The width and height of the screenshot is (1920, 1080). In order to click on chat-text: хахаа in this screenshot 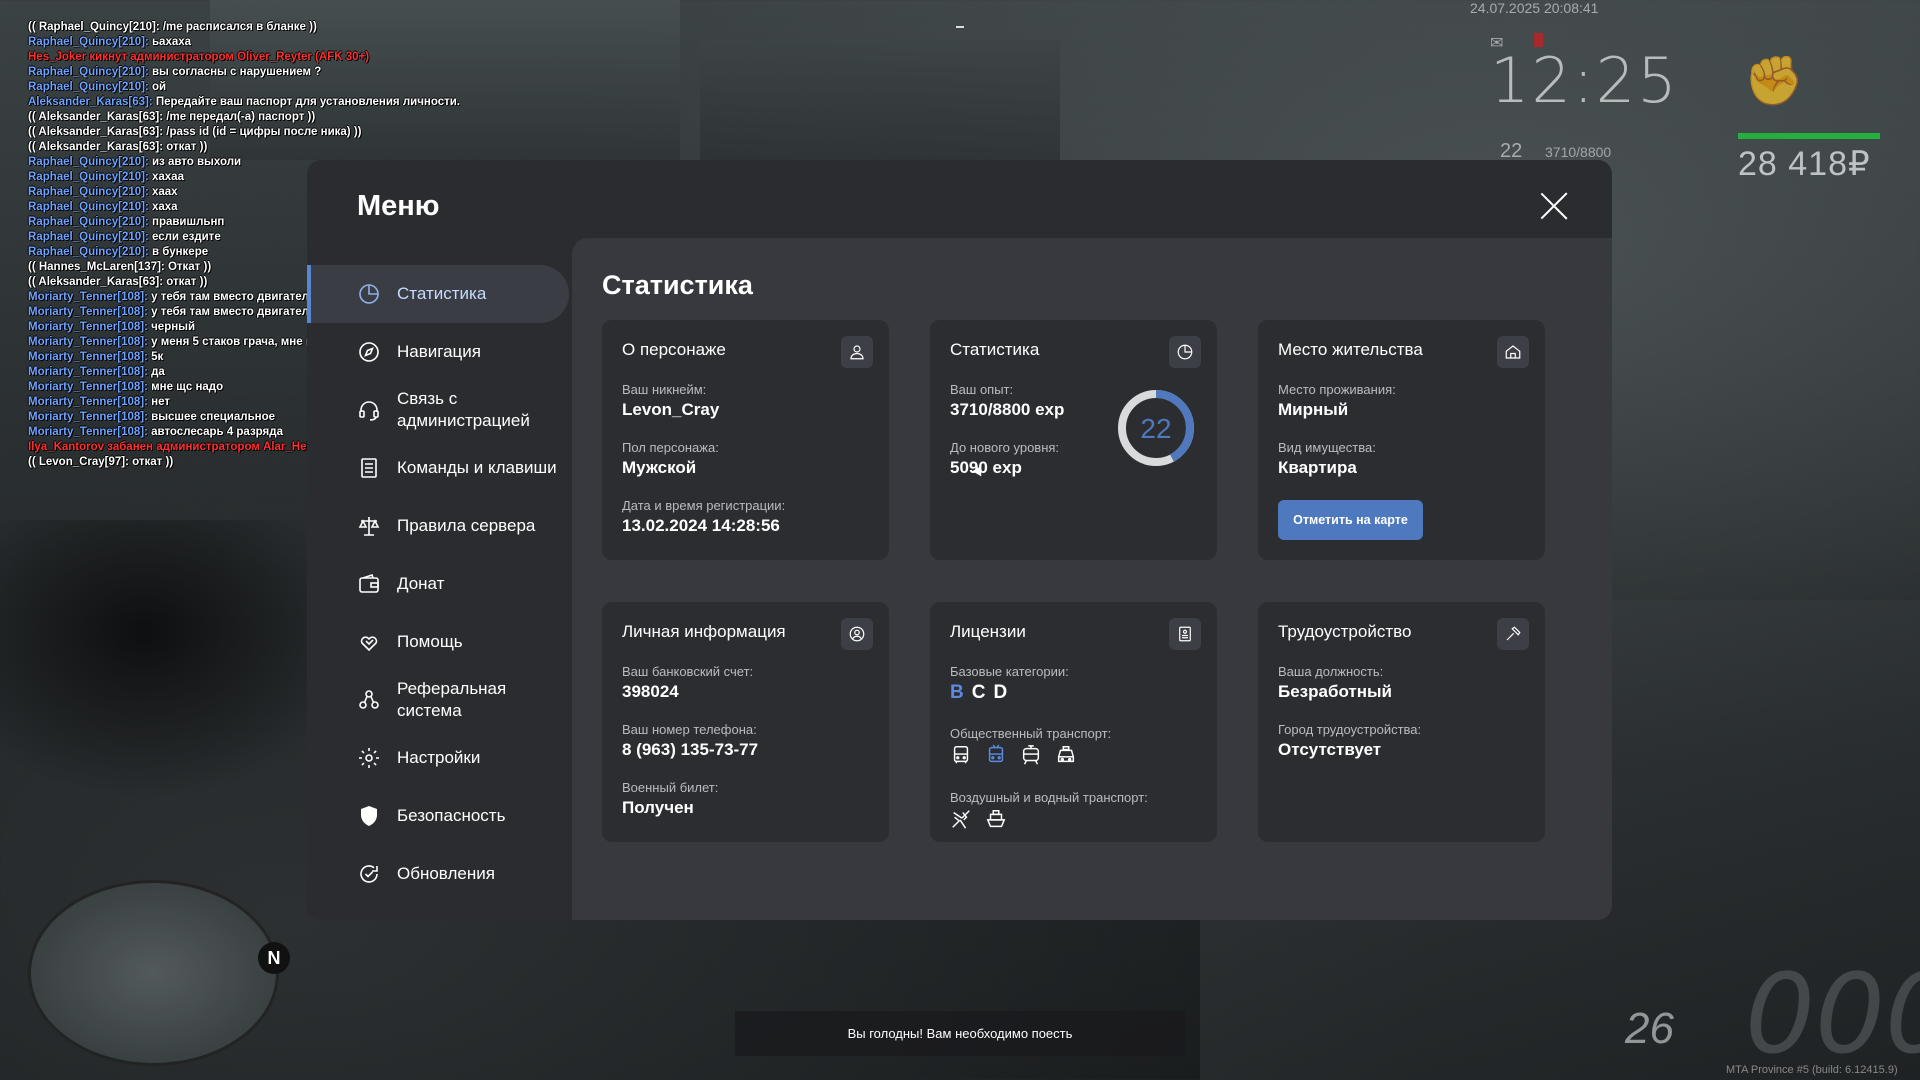, I will do `click(166, 177)`.